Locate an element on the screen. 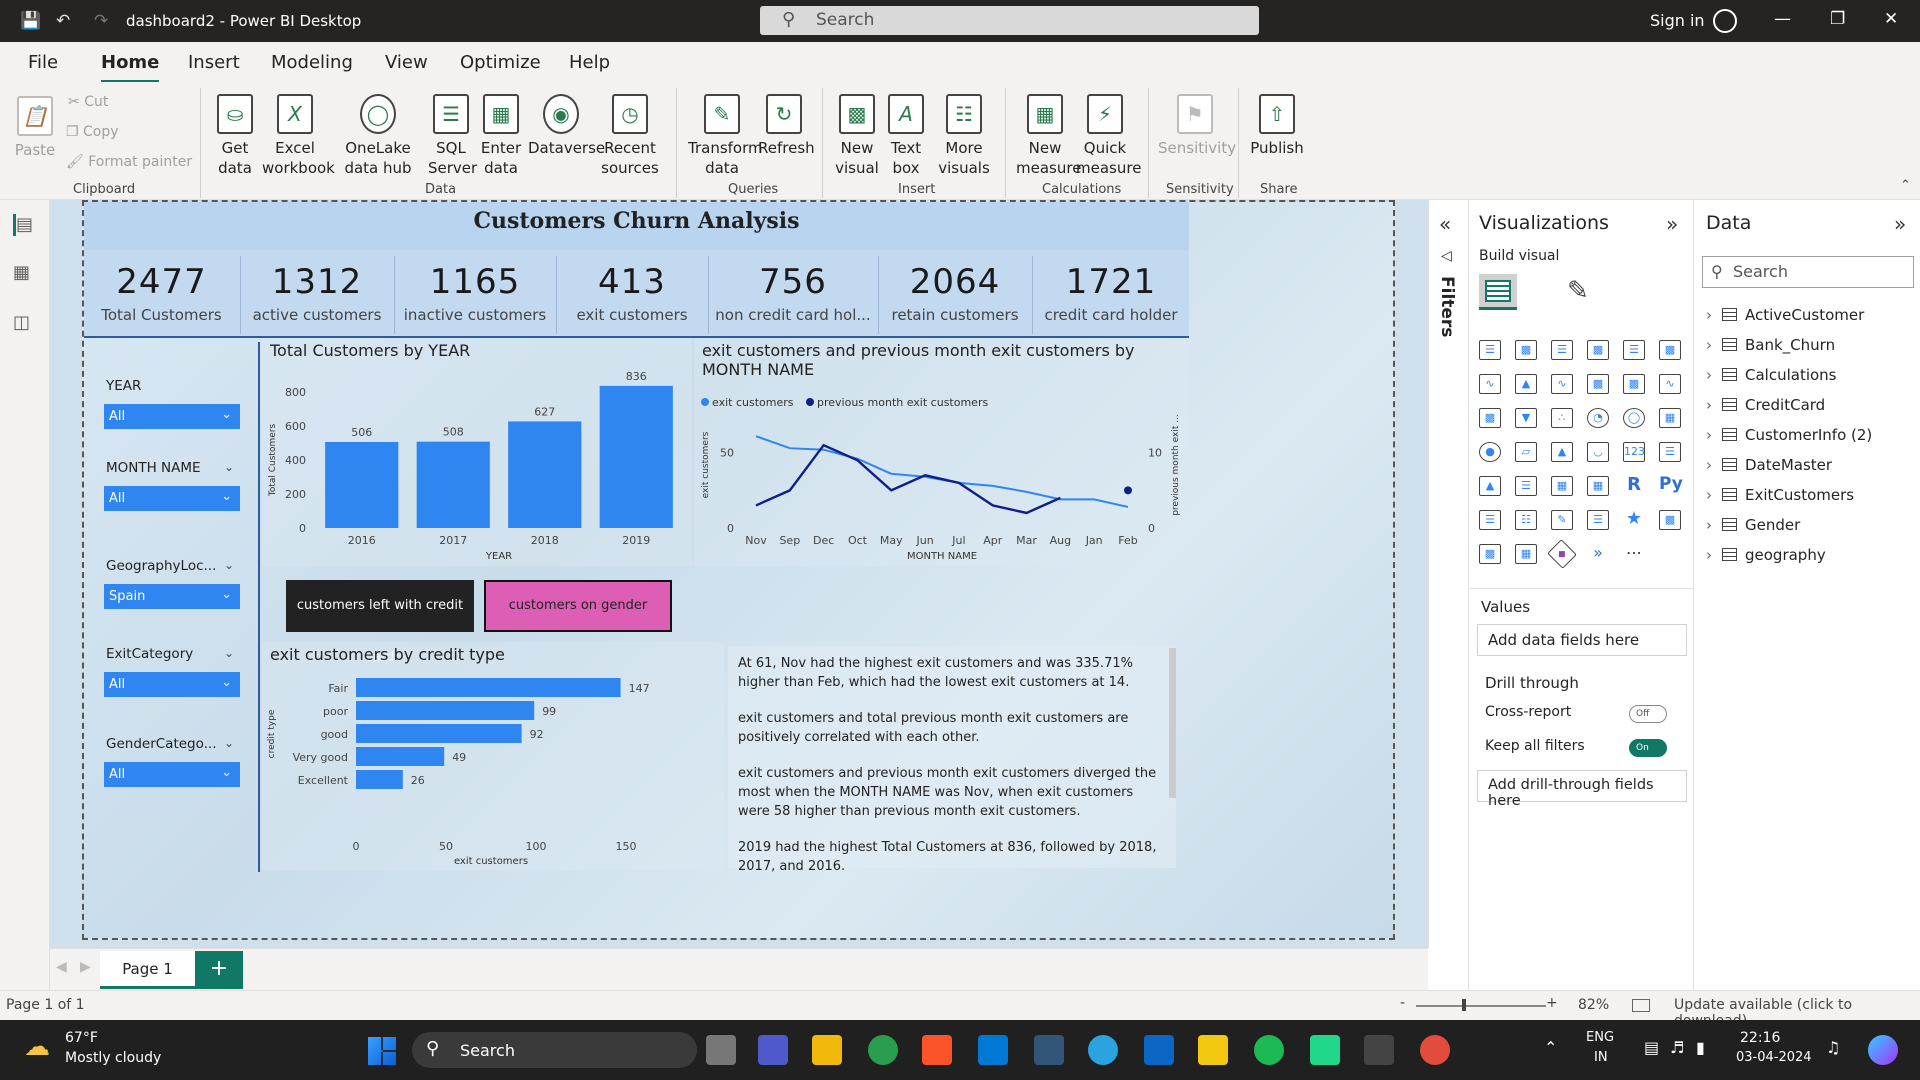 Image resolution: width=1920 pixels, height=1080 pixels. slicer-year: All ⌄ is located at coordinates (172, 416).